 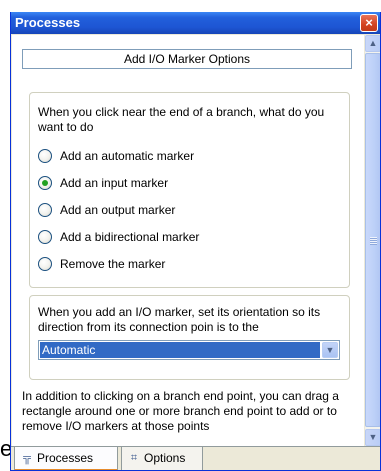 I want to click on section-header: Add I/O Marker Options, so click(x=187, y=59).